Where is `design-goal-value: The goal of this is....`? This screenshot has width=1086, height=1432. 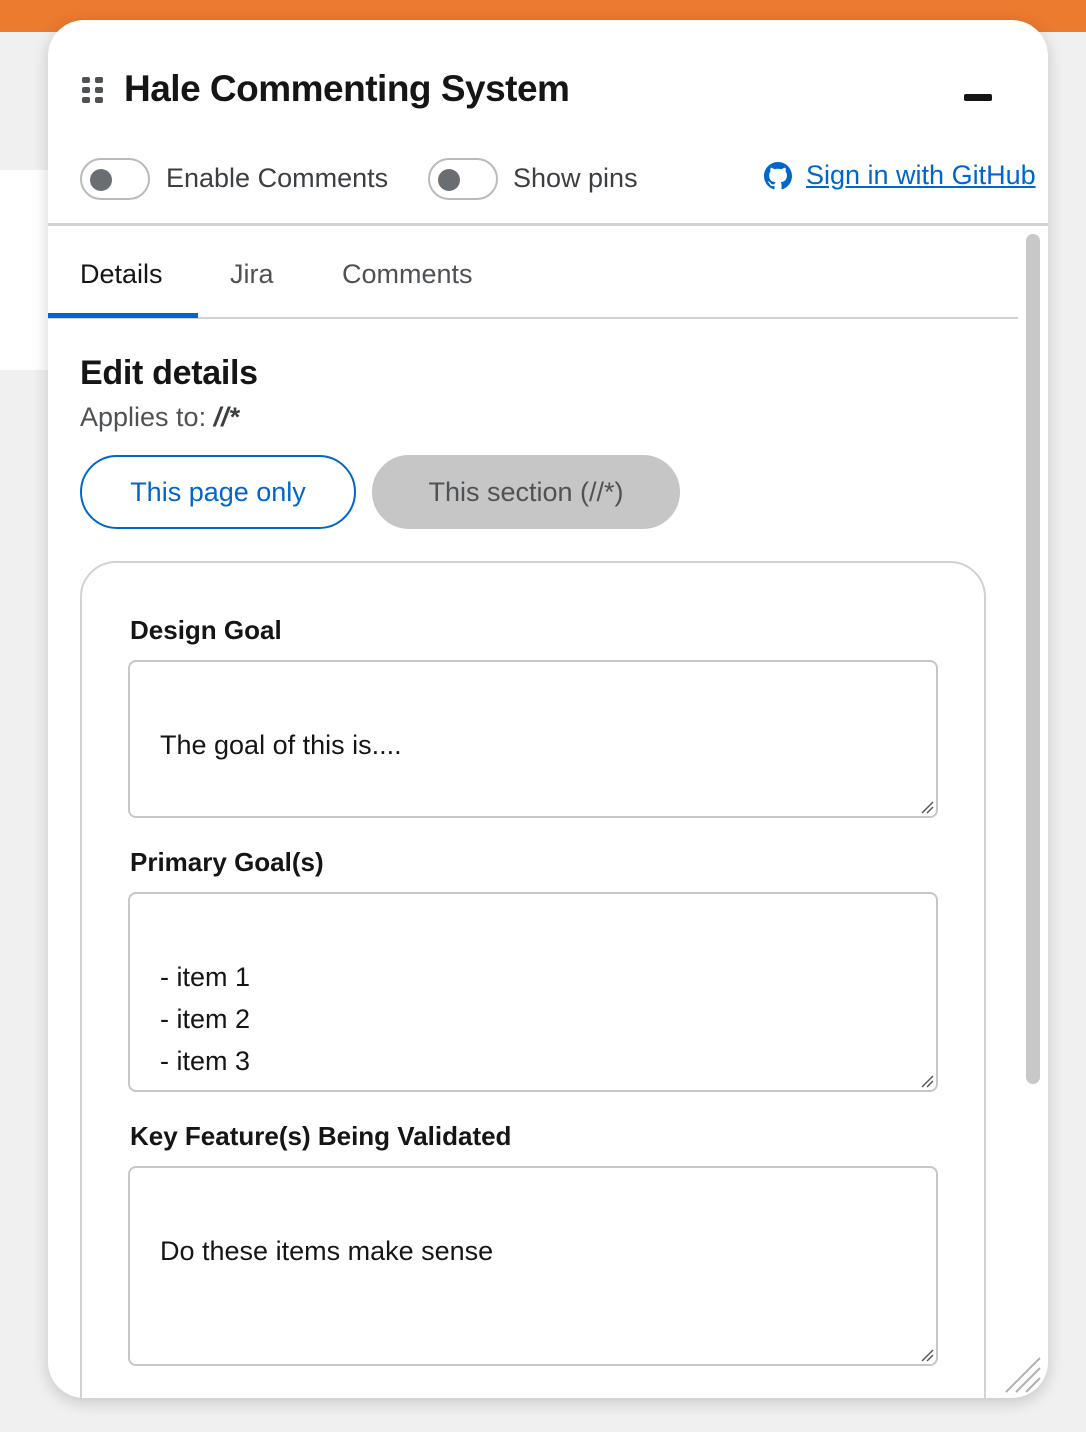 design-goal-value: The goal of this is.... is located at coordinates (281, 745).